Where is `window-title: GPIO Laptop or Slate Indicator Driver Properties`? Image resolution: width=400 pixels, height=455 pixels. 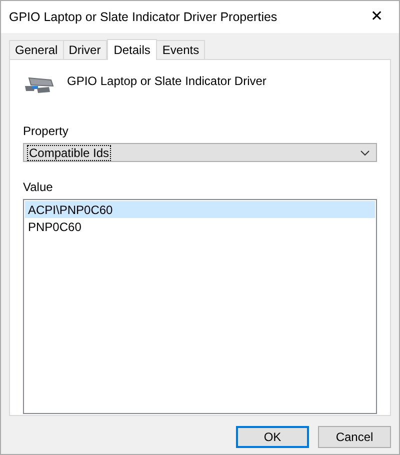 window-title: GPIO Laptop or Slate Indicator Driver Properties is located at coordinates (143, 17).